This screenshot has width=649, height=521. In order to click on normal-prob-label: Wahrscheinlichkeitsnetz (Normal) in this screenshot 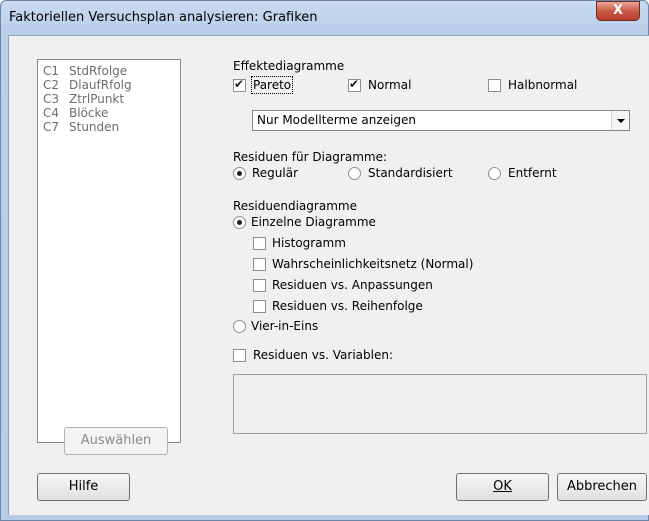, I will do `click(372, 264)`.